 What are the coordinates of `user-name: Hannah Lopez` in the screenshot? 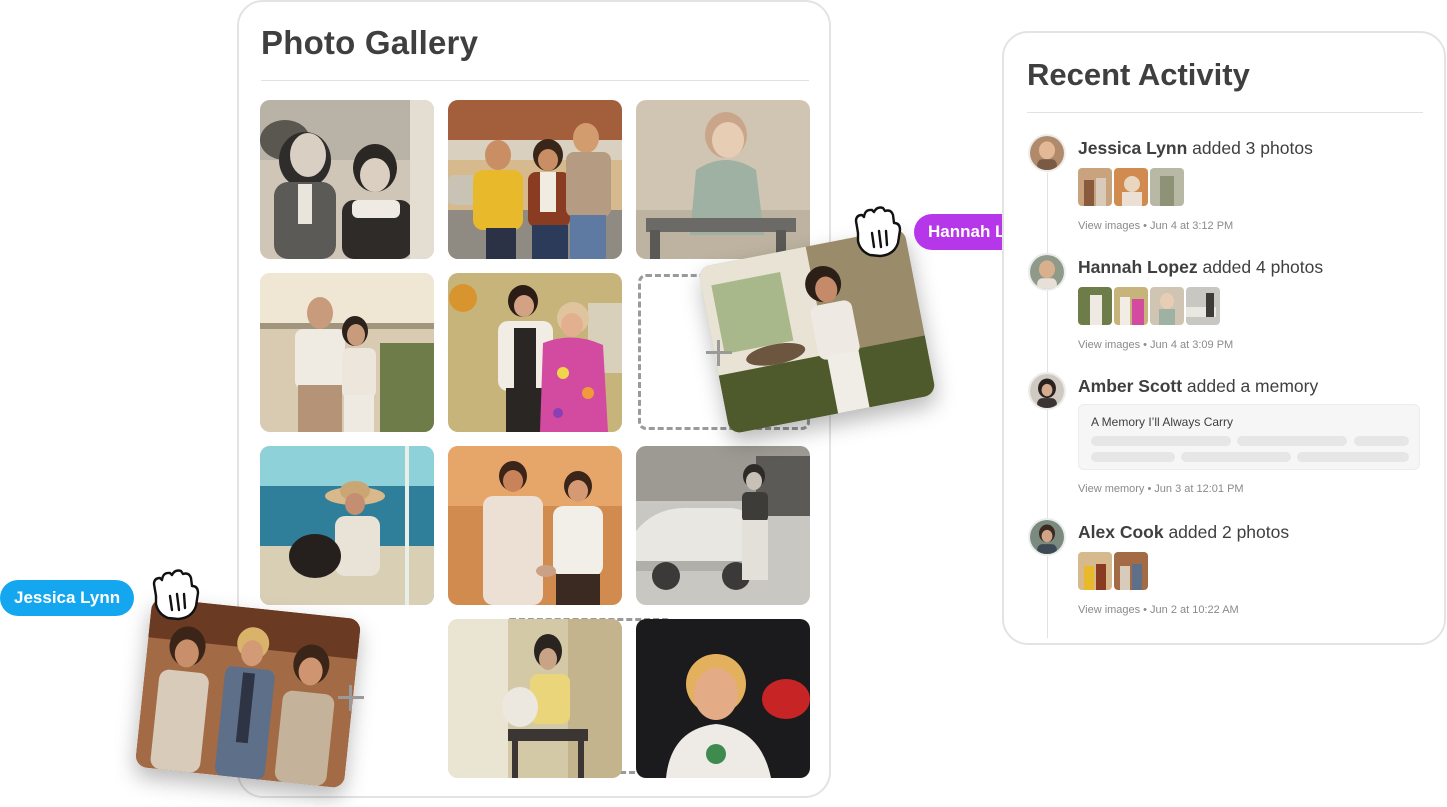 It's located at (1138, 267).